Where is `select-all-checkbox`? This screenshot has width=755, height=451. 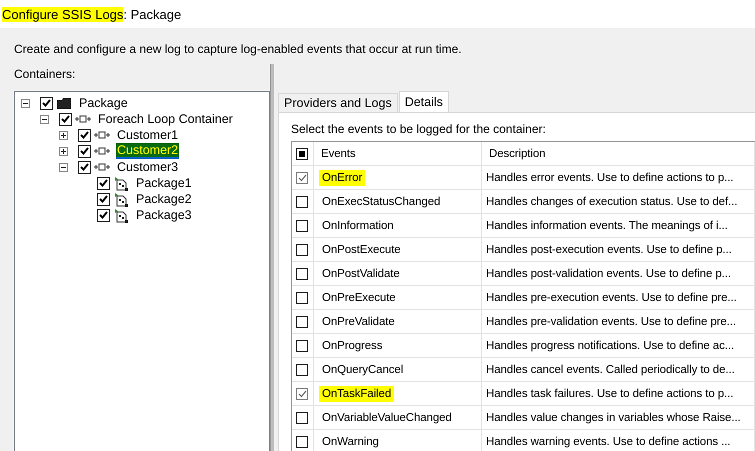
select-all-checkbox is located at coordinates (302, 154).